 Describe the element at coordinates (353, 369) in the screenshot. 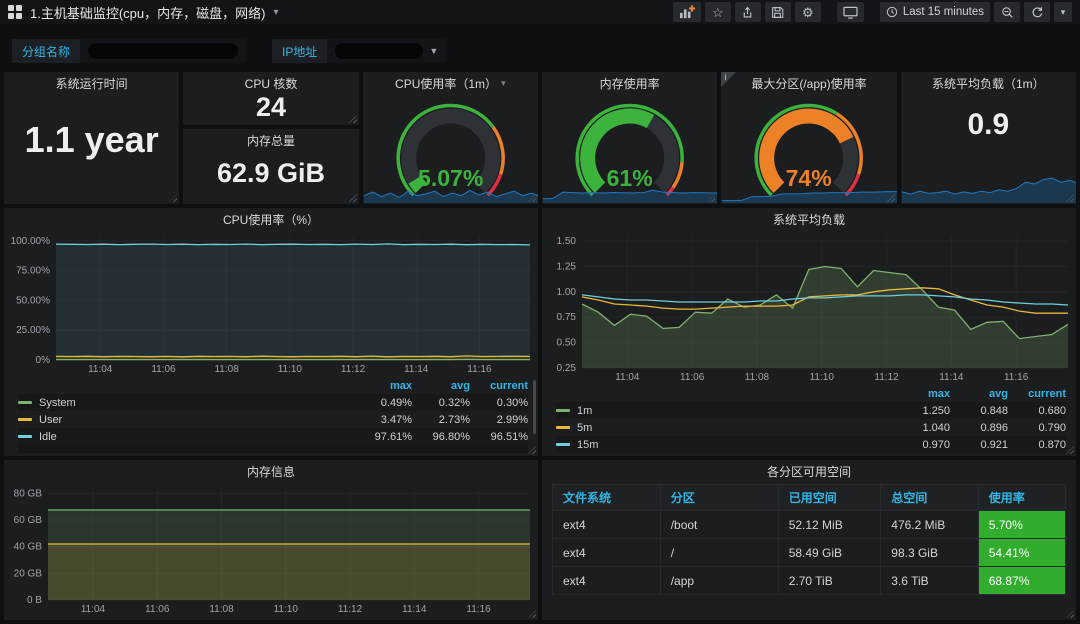

I see `svg-text: 11:12` at that location.